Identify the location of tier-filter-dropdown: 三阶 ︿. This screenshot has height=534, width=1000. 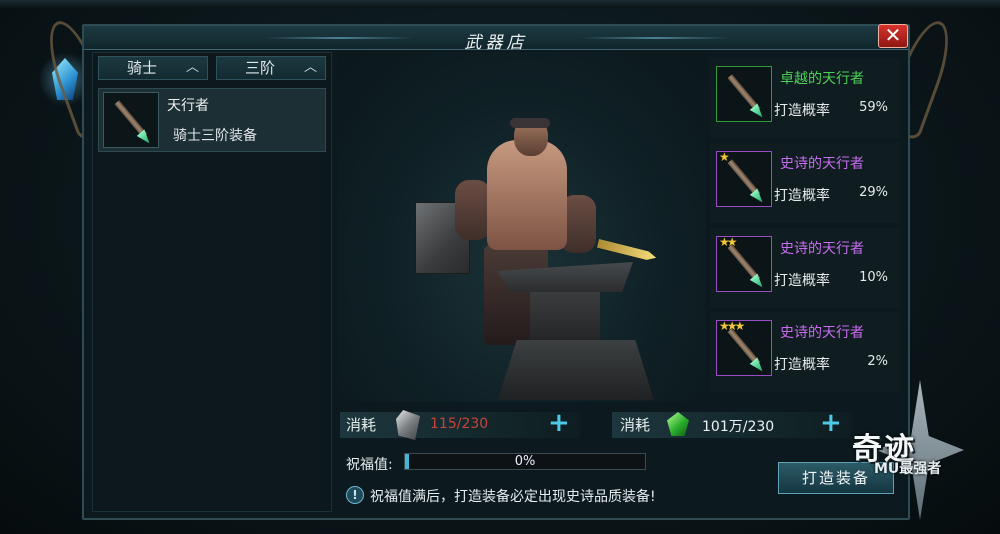
(271, 68).